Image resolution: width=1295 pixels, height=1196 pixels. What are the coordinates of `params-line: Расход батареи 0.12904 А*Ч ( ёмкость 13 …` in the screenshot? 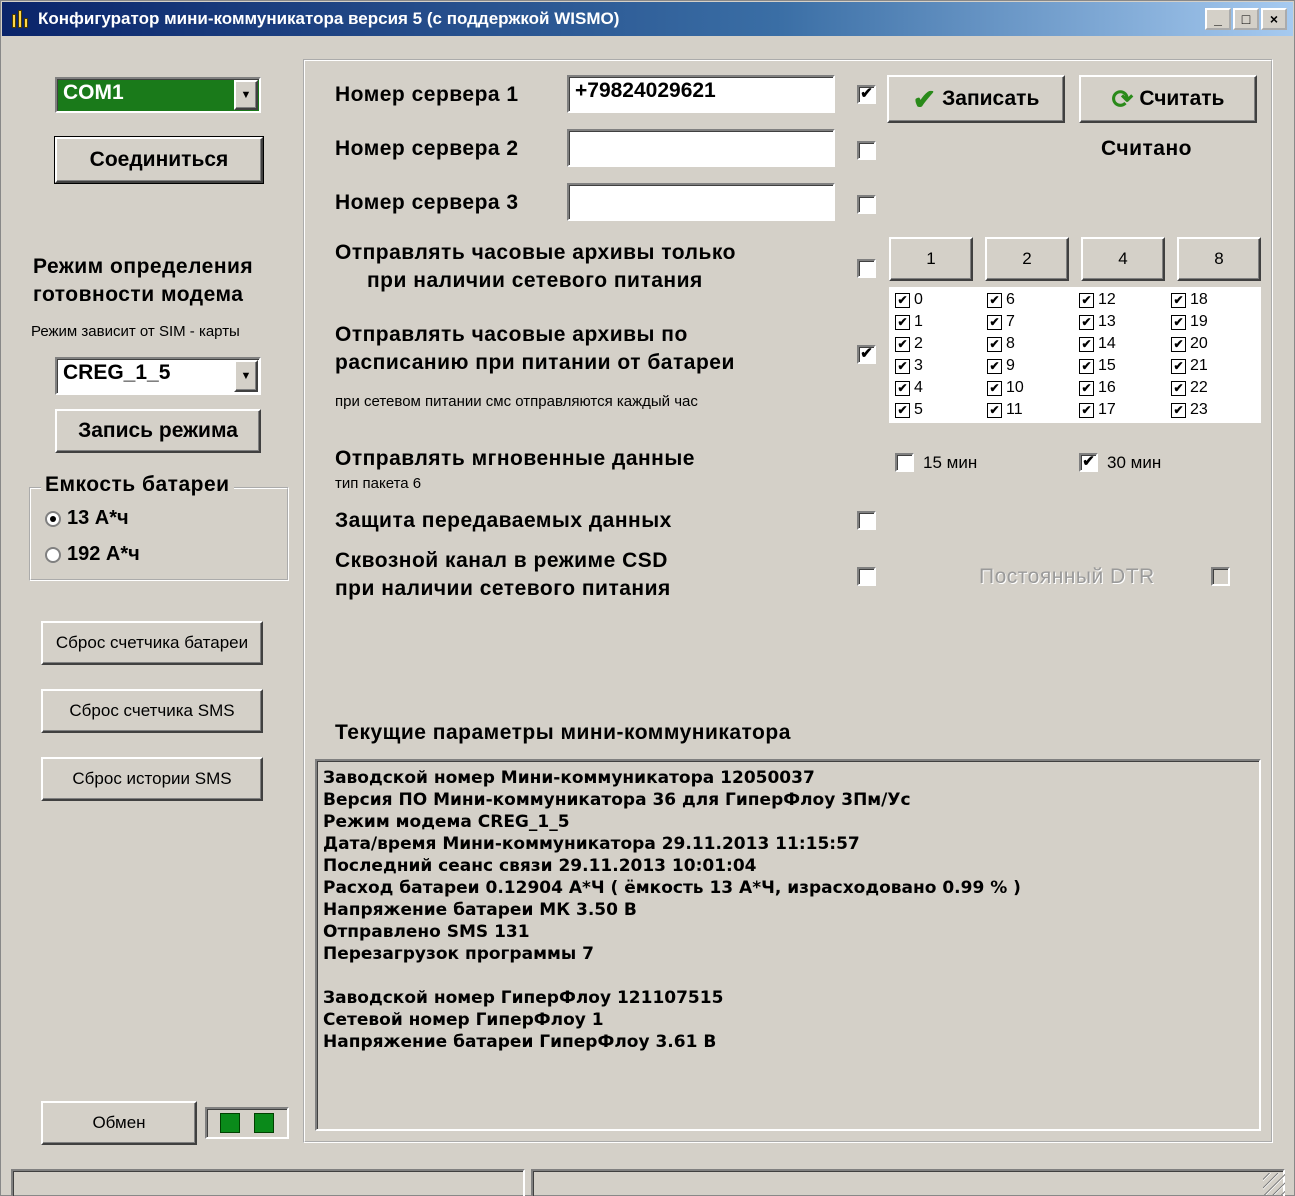 It's located at (672, 888).